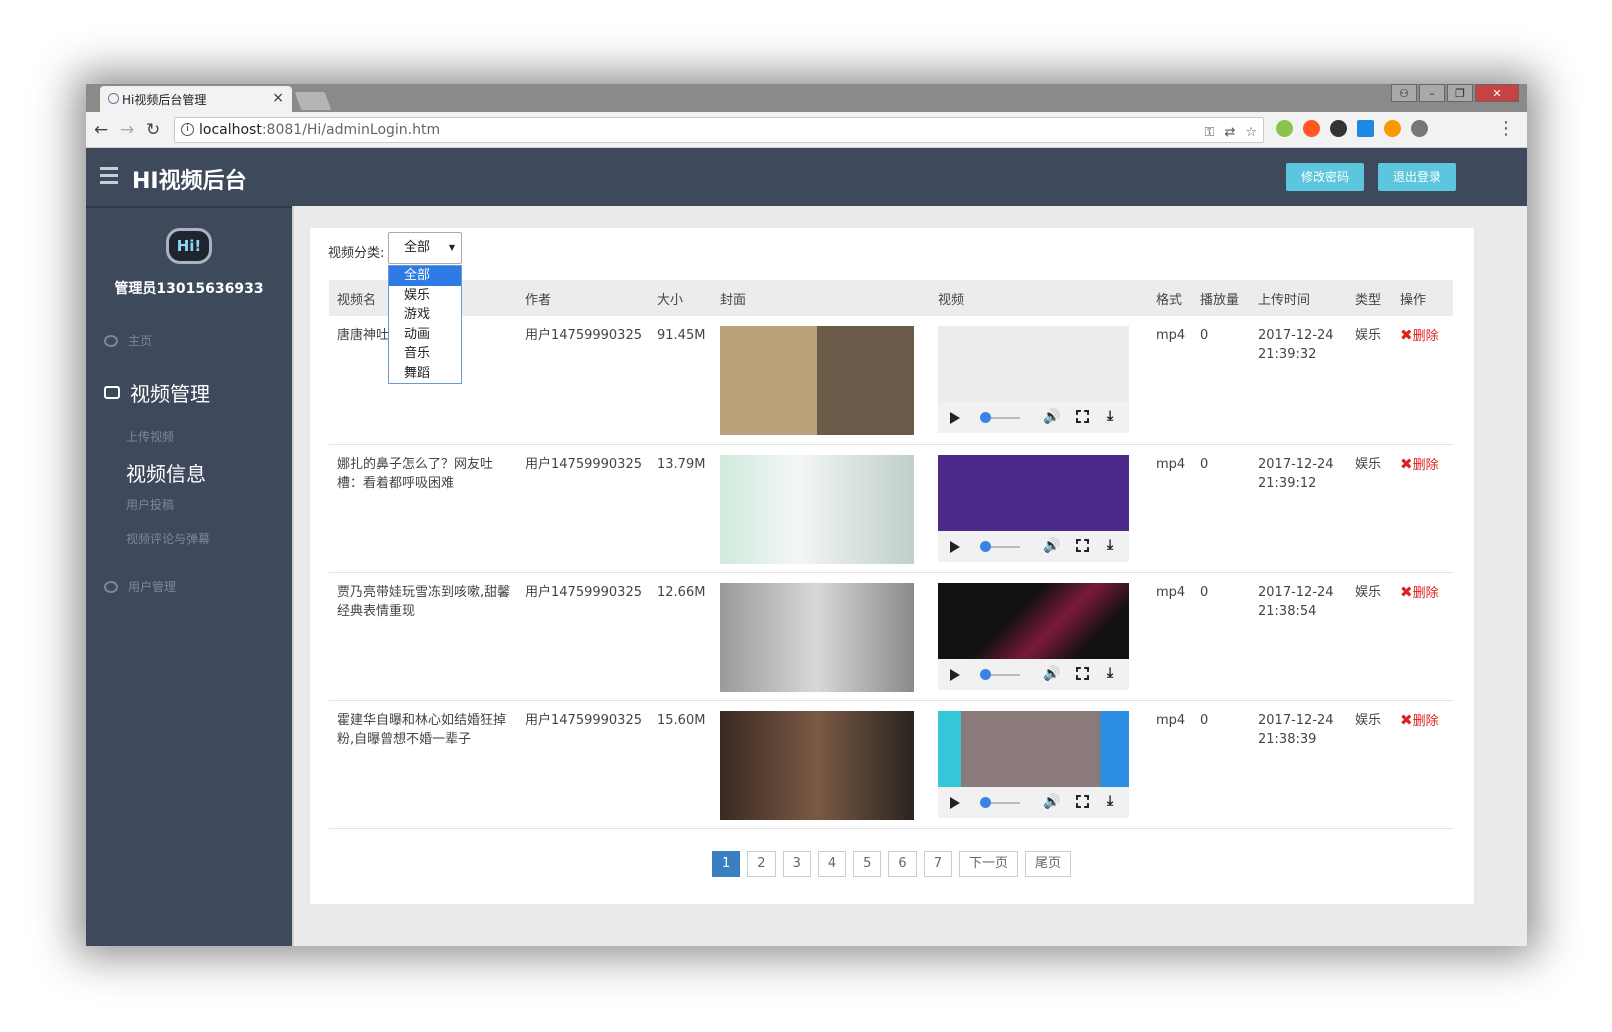 The image size is (1612, 1032). Describe the element at coordinates (1298, 508) in the screenshot. I see `upload-time: 2017-12-24 21:39:12` at that location.